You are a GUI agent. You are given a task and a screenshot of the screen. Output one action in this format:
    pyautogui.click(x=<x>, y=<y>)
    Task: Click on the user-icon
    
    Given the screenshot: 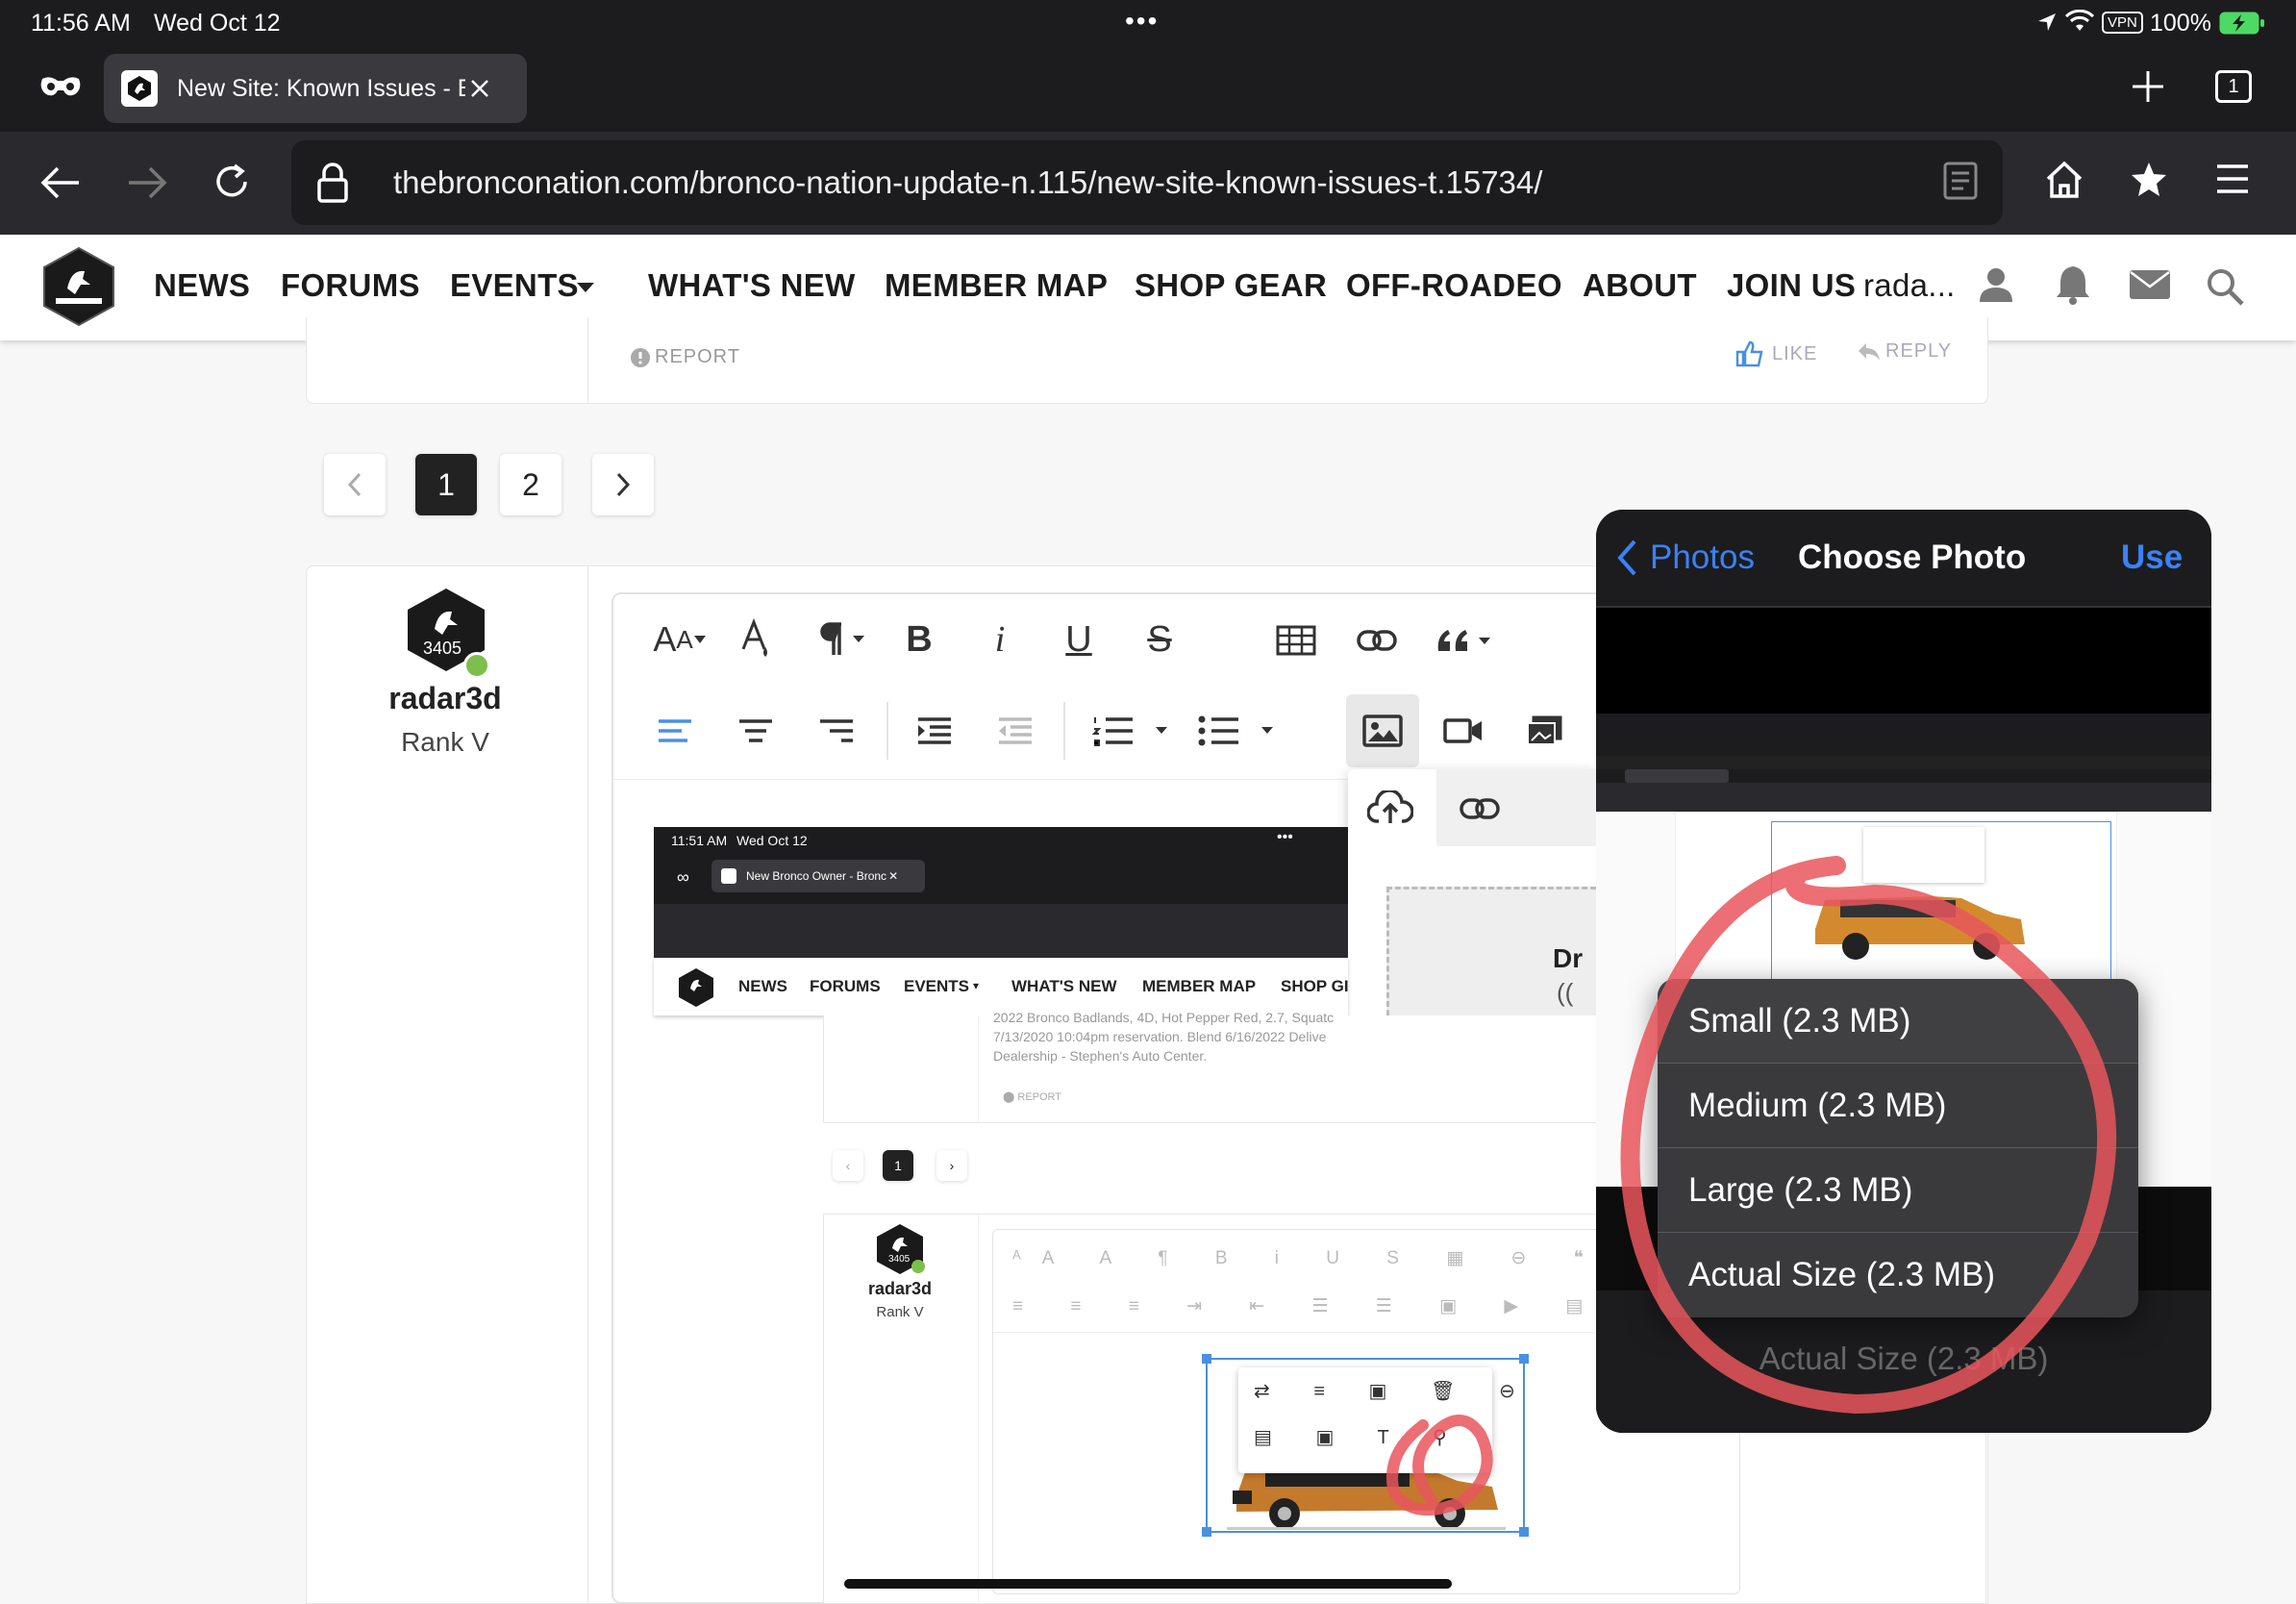 What is the action you would take?
    pyautogui.click(x=1996, y=284)
    